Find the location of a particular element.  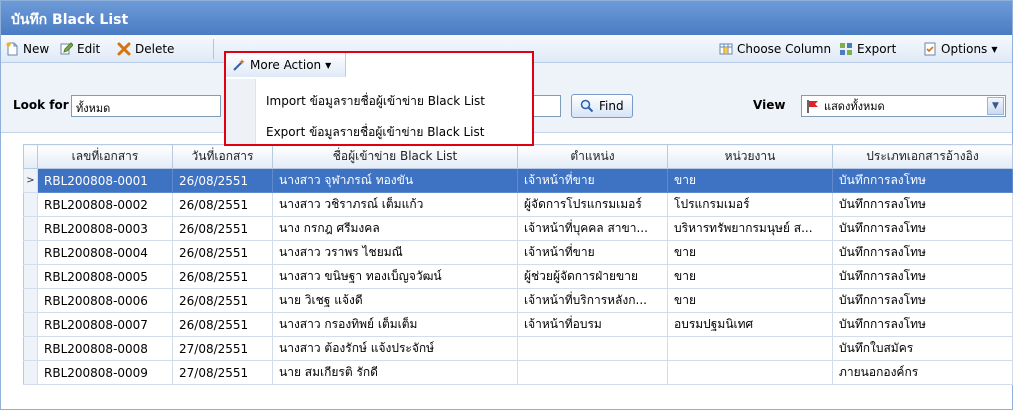

table-cell: โปรแกรมเมอร์ is located at coordinates (750, 204).